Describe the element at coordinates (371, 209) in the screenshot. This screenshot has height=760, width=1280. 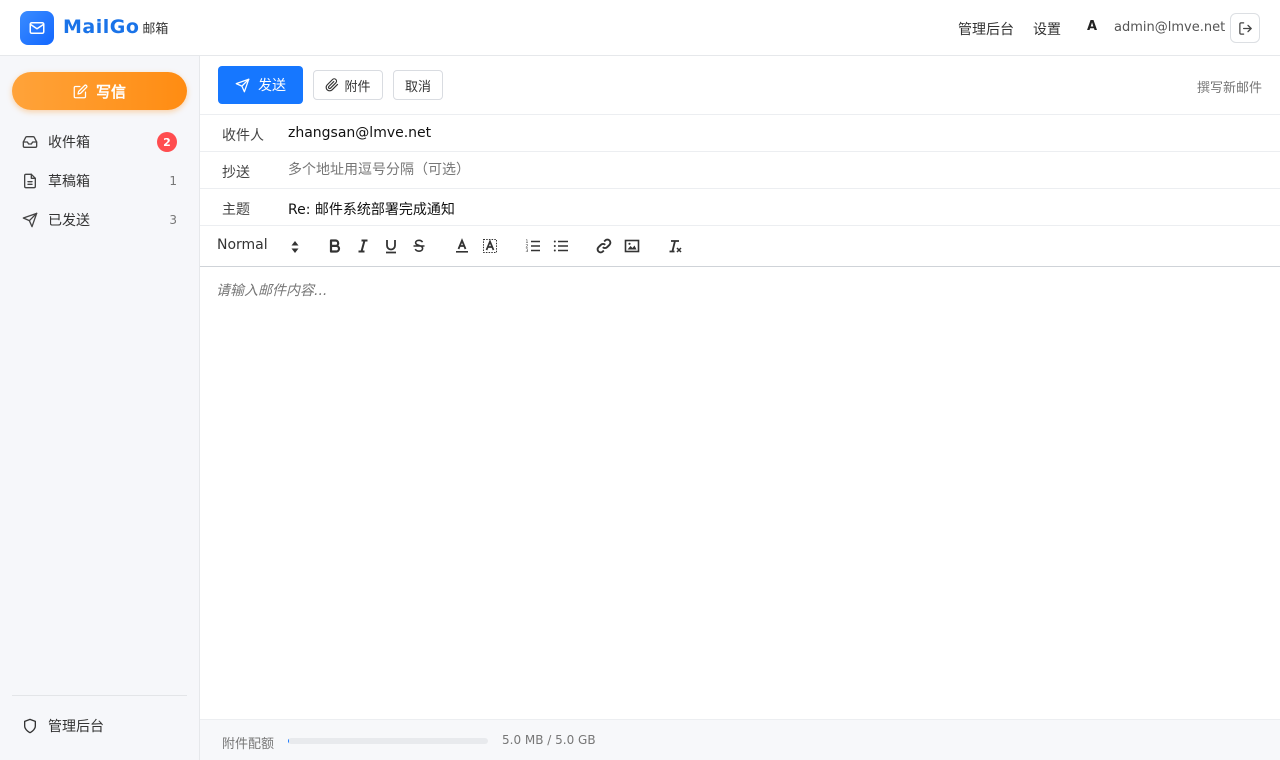
I see `subject-field: Re: 邮件系统部署完成通知` at that location.